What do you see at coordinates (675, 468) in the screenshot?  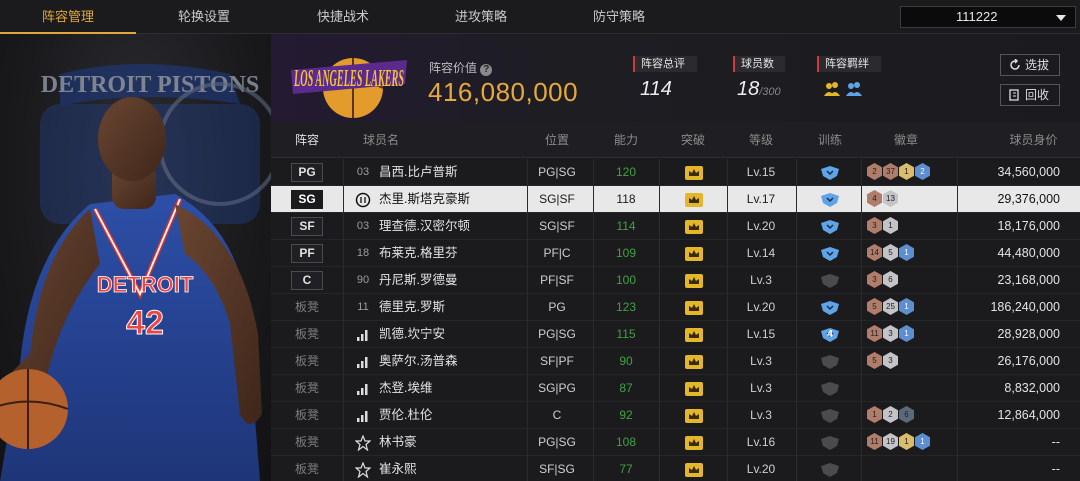 I see `table-row: 板凳 崔永熙 SF|SG 77 Lv.20 --` at bounding box center [675, 468].